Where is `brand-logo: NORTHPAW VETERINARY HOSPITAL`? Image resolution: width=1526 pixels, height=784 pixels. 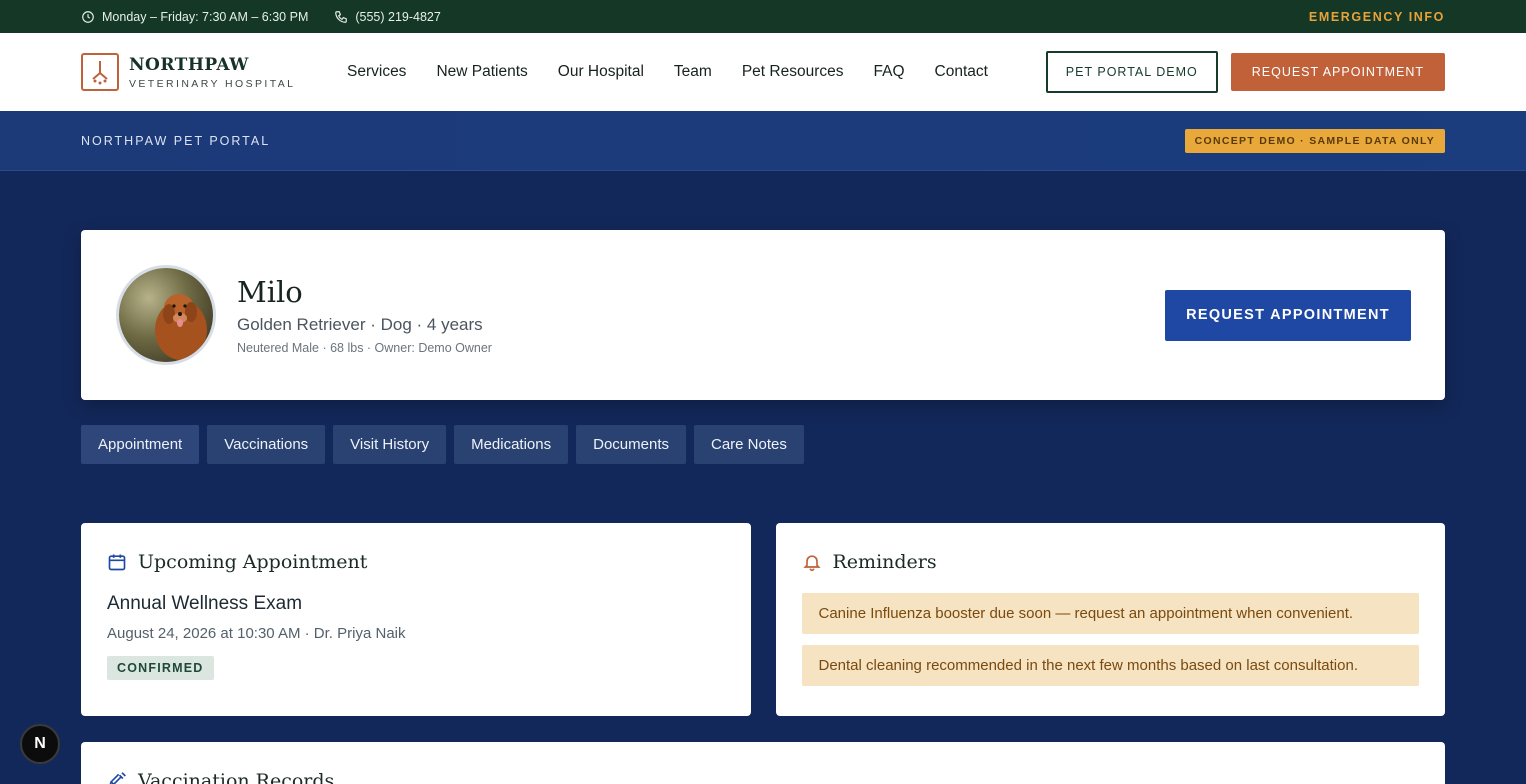 brand-logo: NORTHPAW VETERINARY HOSPITAL is located at coordinates (214, 72).